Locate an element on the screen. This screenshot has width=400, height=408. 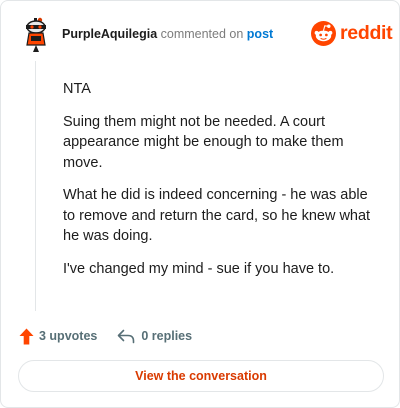
replies-stat: 0 replies is located at coordinates (154, 336).